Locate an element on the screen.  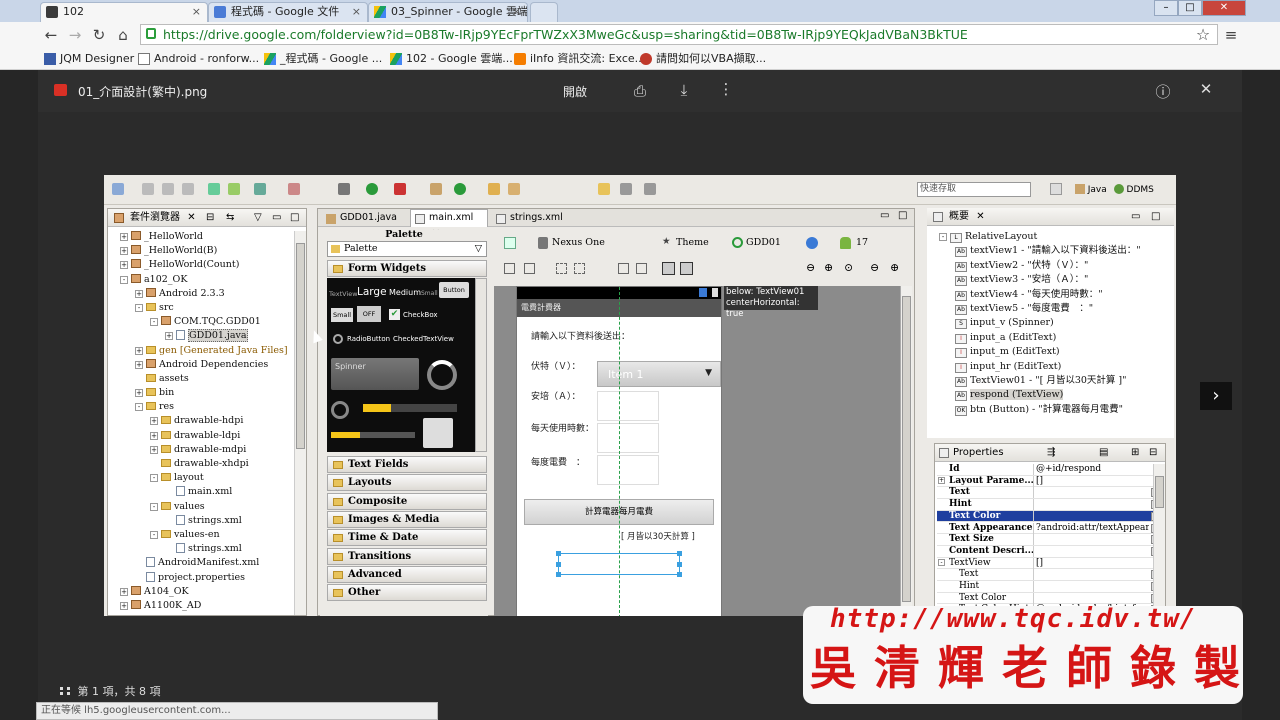
tree-item: strings.xml is located at coordinates (204, 521).